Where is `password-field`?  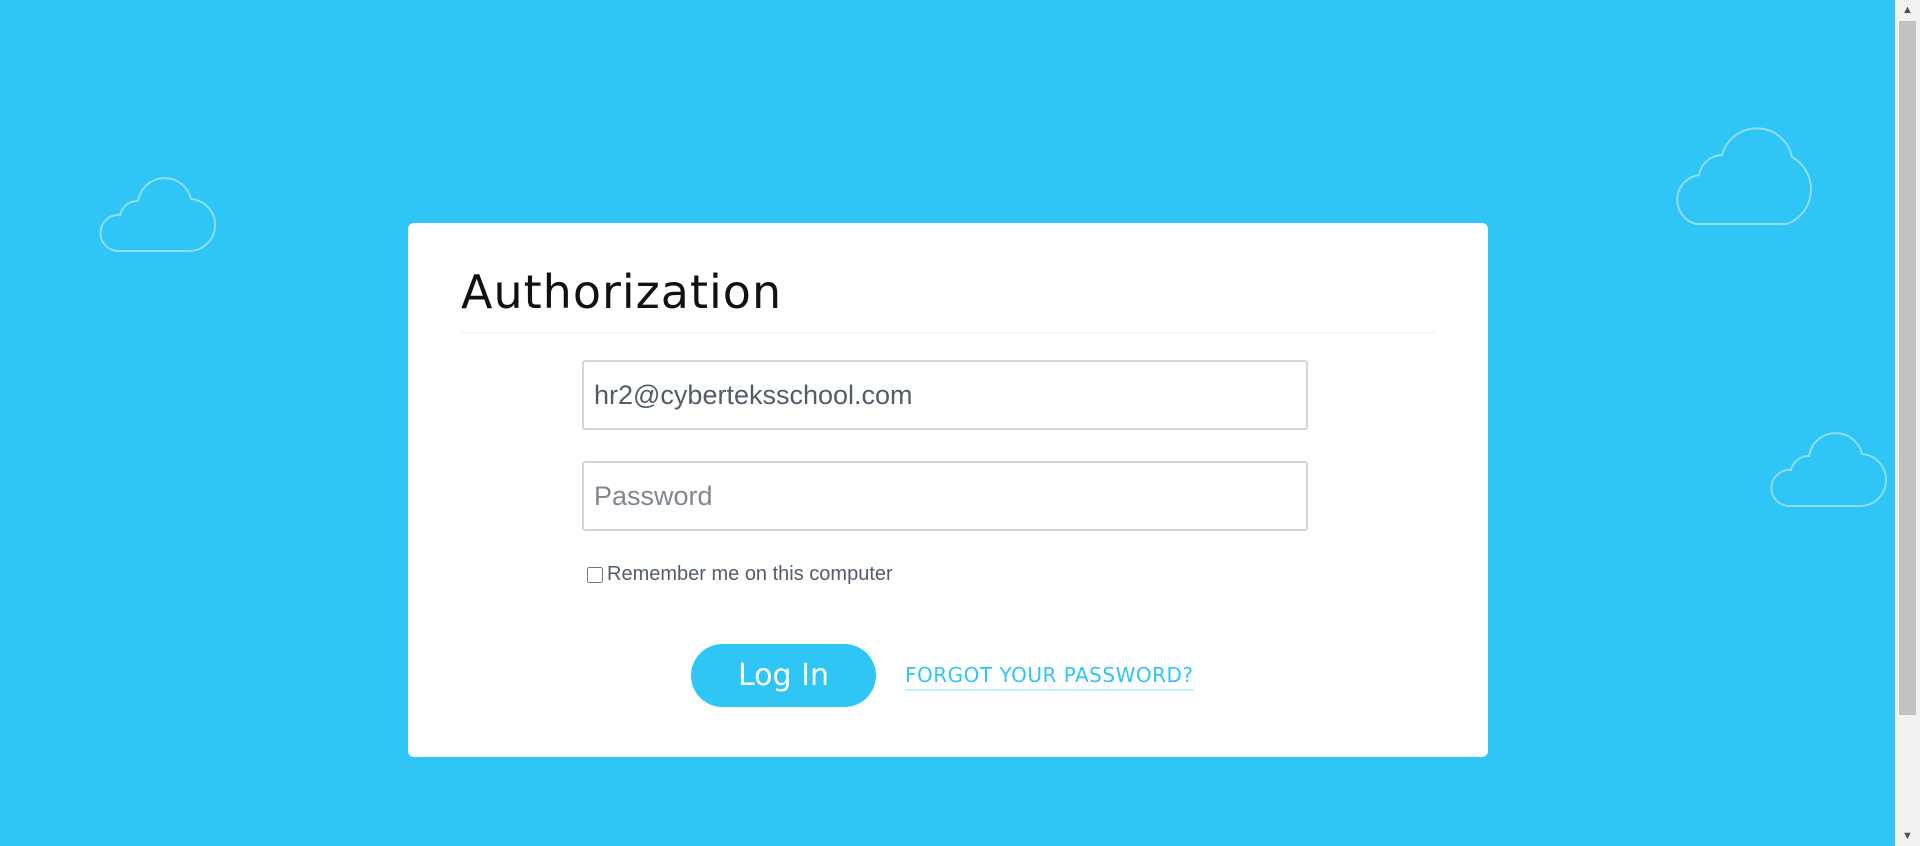 password-field is located at coordinates (945, 496).